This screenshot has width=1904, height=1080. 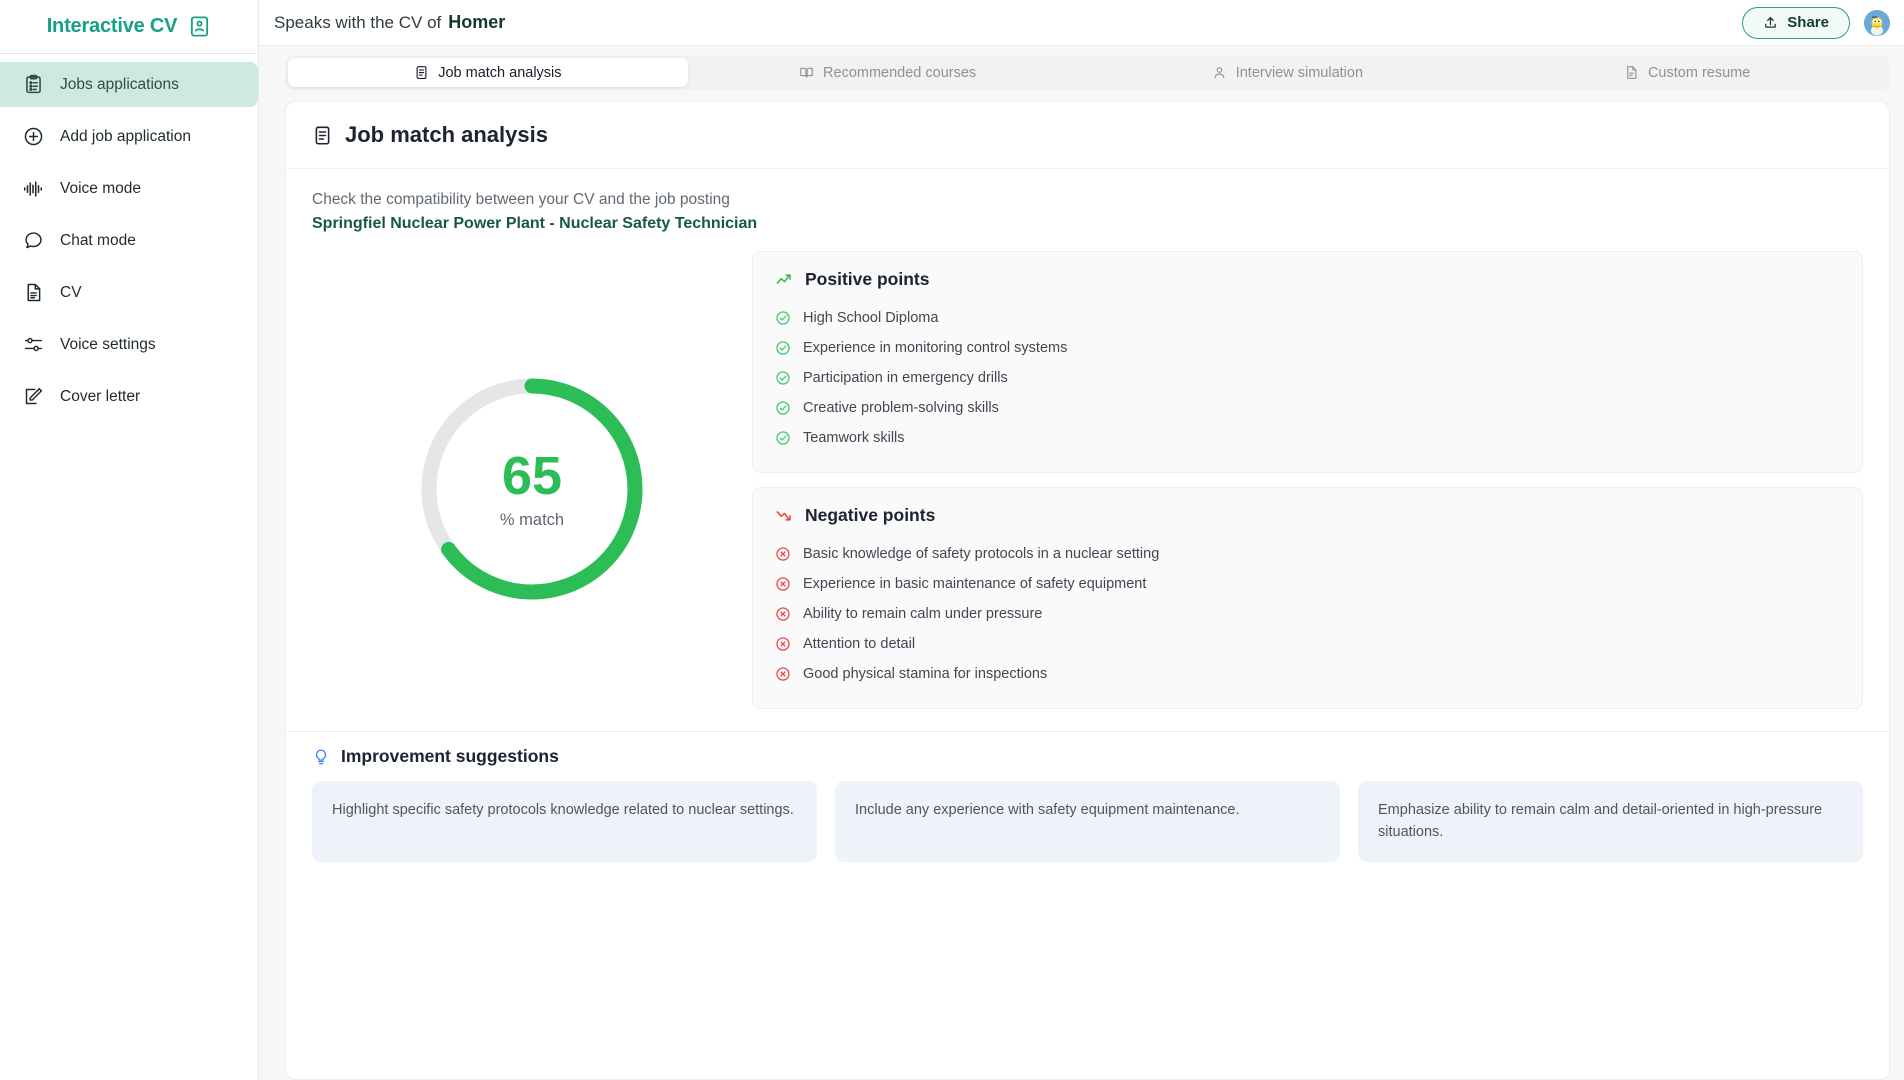 I want to click on audio-waveform-icon, so click(x=33, y=189).